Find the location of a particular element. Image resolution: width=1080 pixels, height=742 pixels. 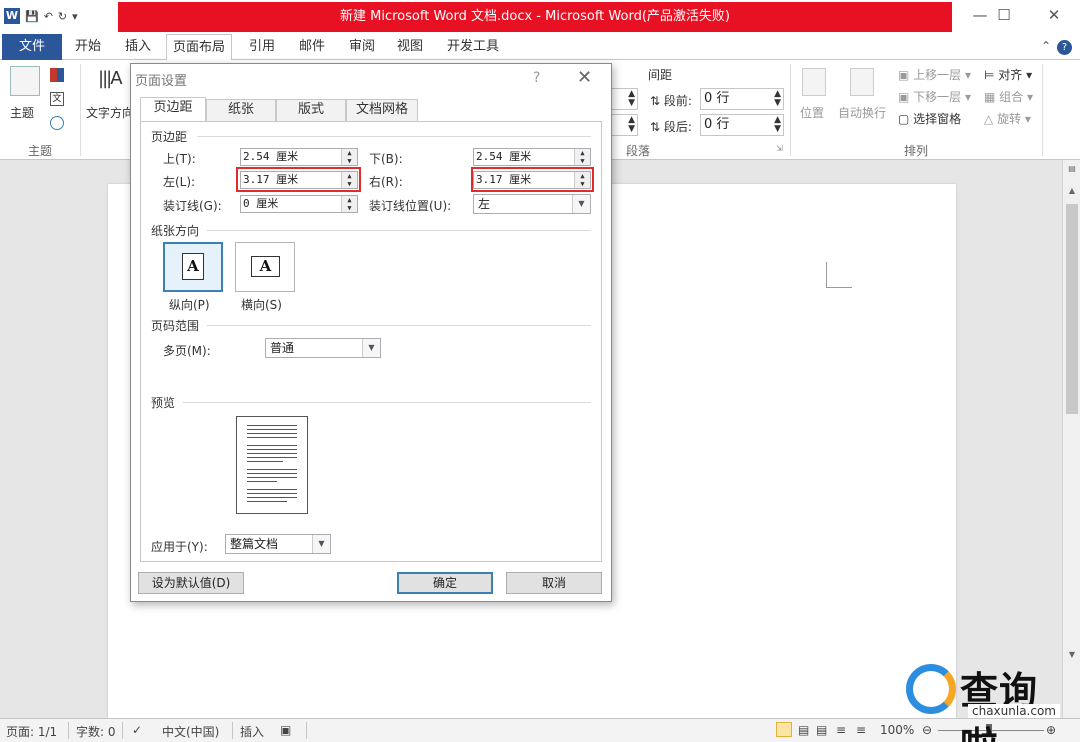

print-layout-view-icon is located at coordinates (784, 729).